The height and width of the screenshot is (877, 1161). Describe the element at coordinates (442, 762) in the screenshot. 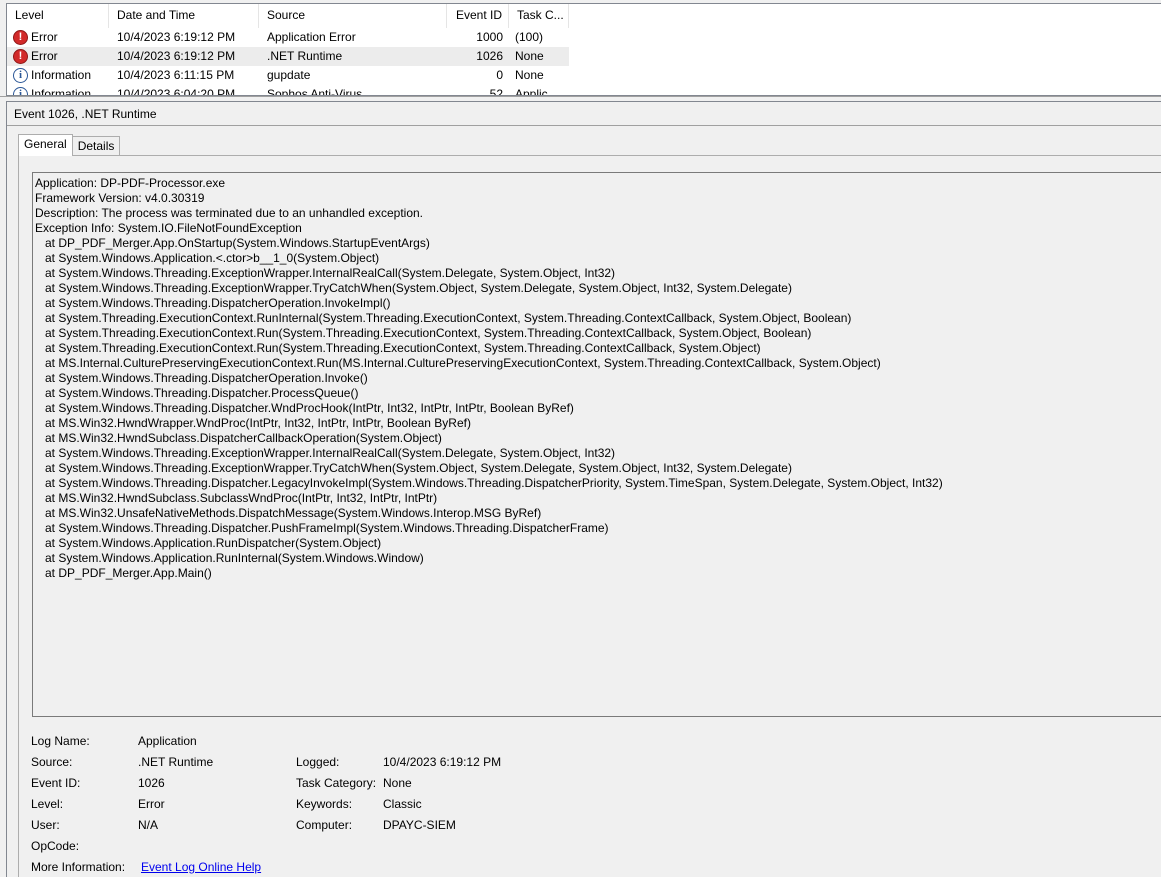

I see `logged-value: 10/4/2023 6:19:12 PM` at that location.